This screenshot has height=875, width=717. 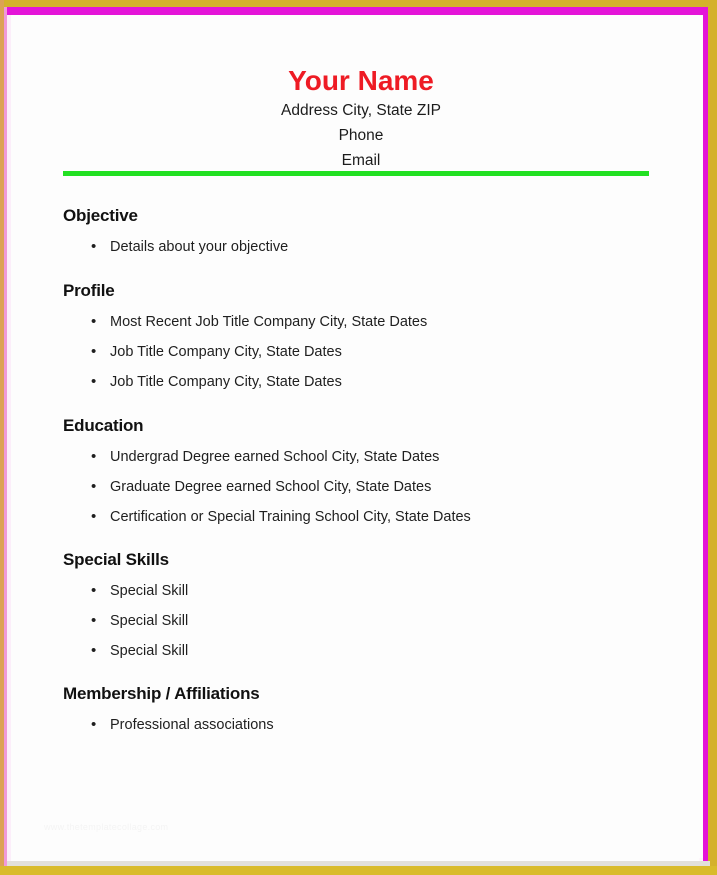 I want to click on list-item: Details about your objective, so click(x=373, y=247).